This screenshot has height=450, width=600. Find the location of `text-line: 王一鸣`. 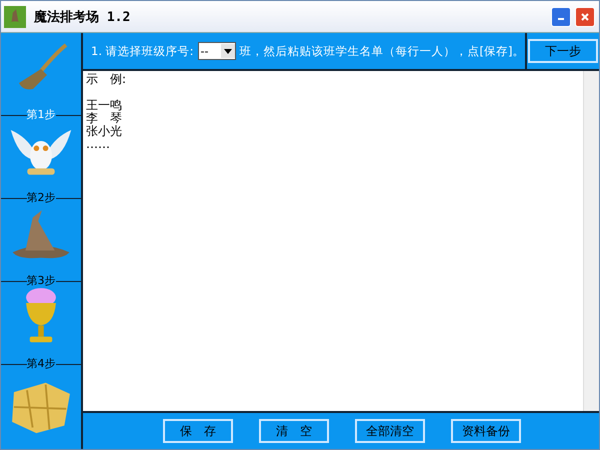

text-line: 王一鸣 is located at coordinates (104, 105).